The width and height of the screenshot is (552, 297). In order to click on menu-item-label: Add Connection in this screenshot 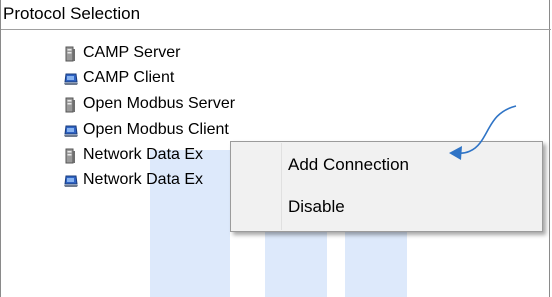, I will do `click(348, 164)`.